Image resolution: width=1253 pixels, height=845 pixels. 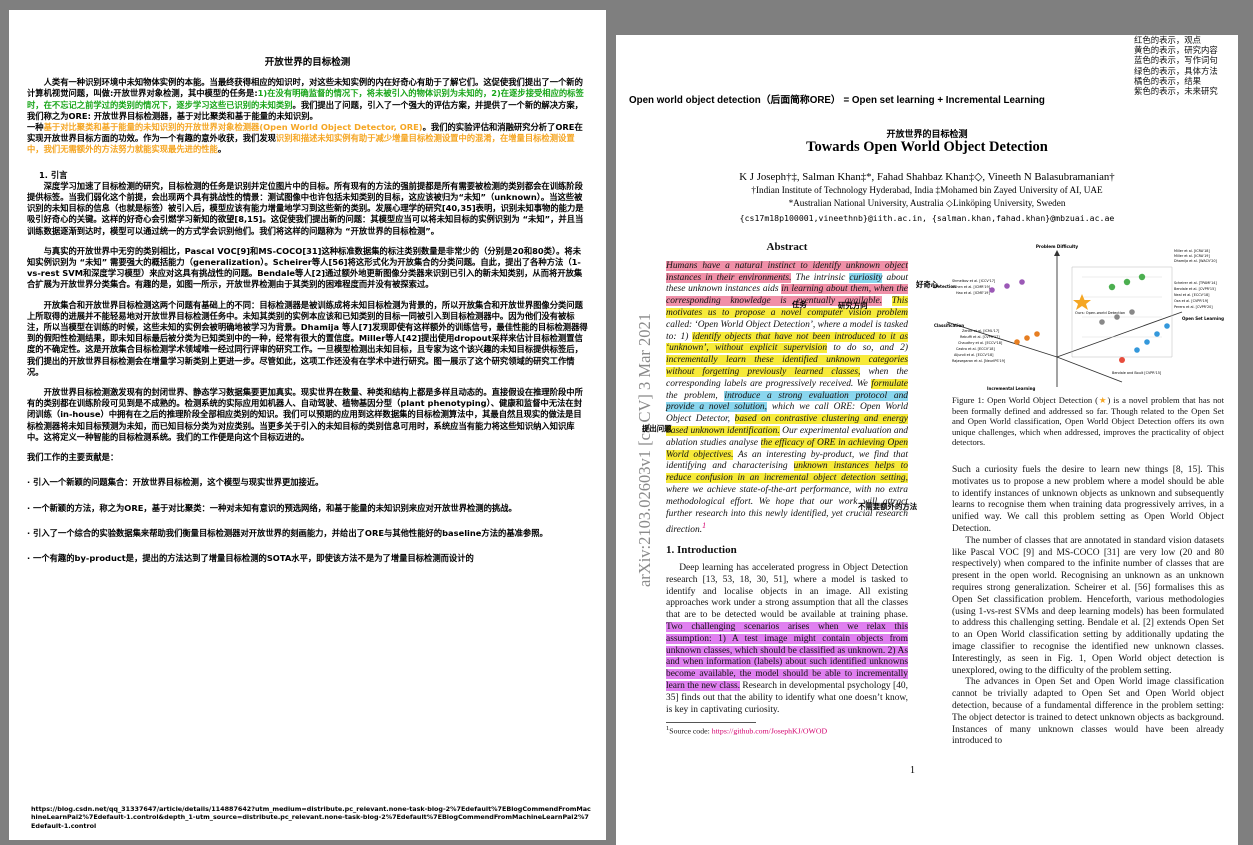 I want to click on page-number: 1, so click(x=912, y=770).